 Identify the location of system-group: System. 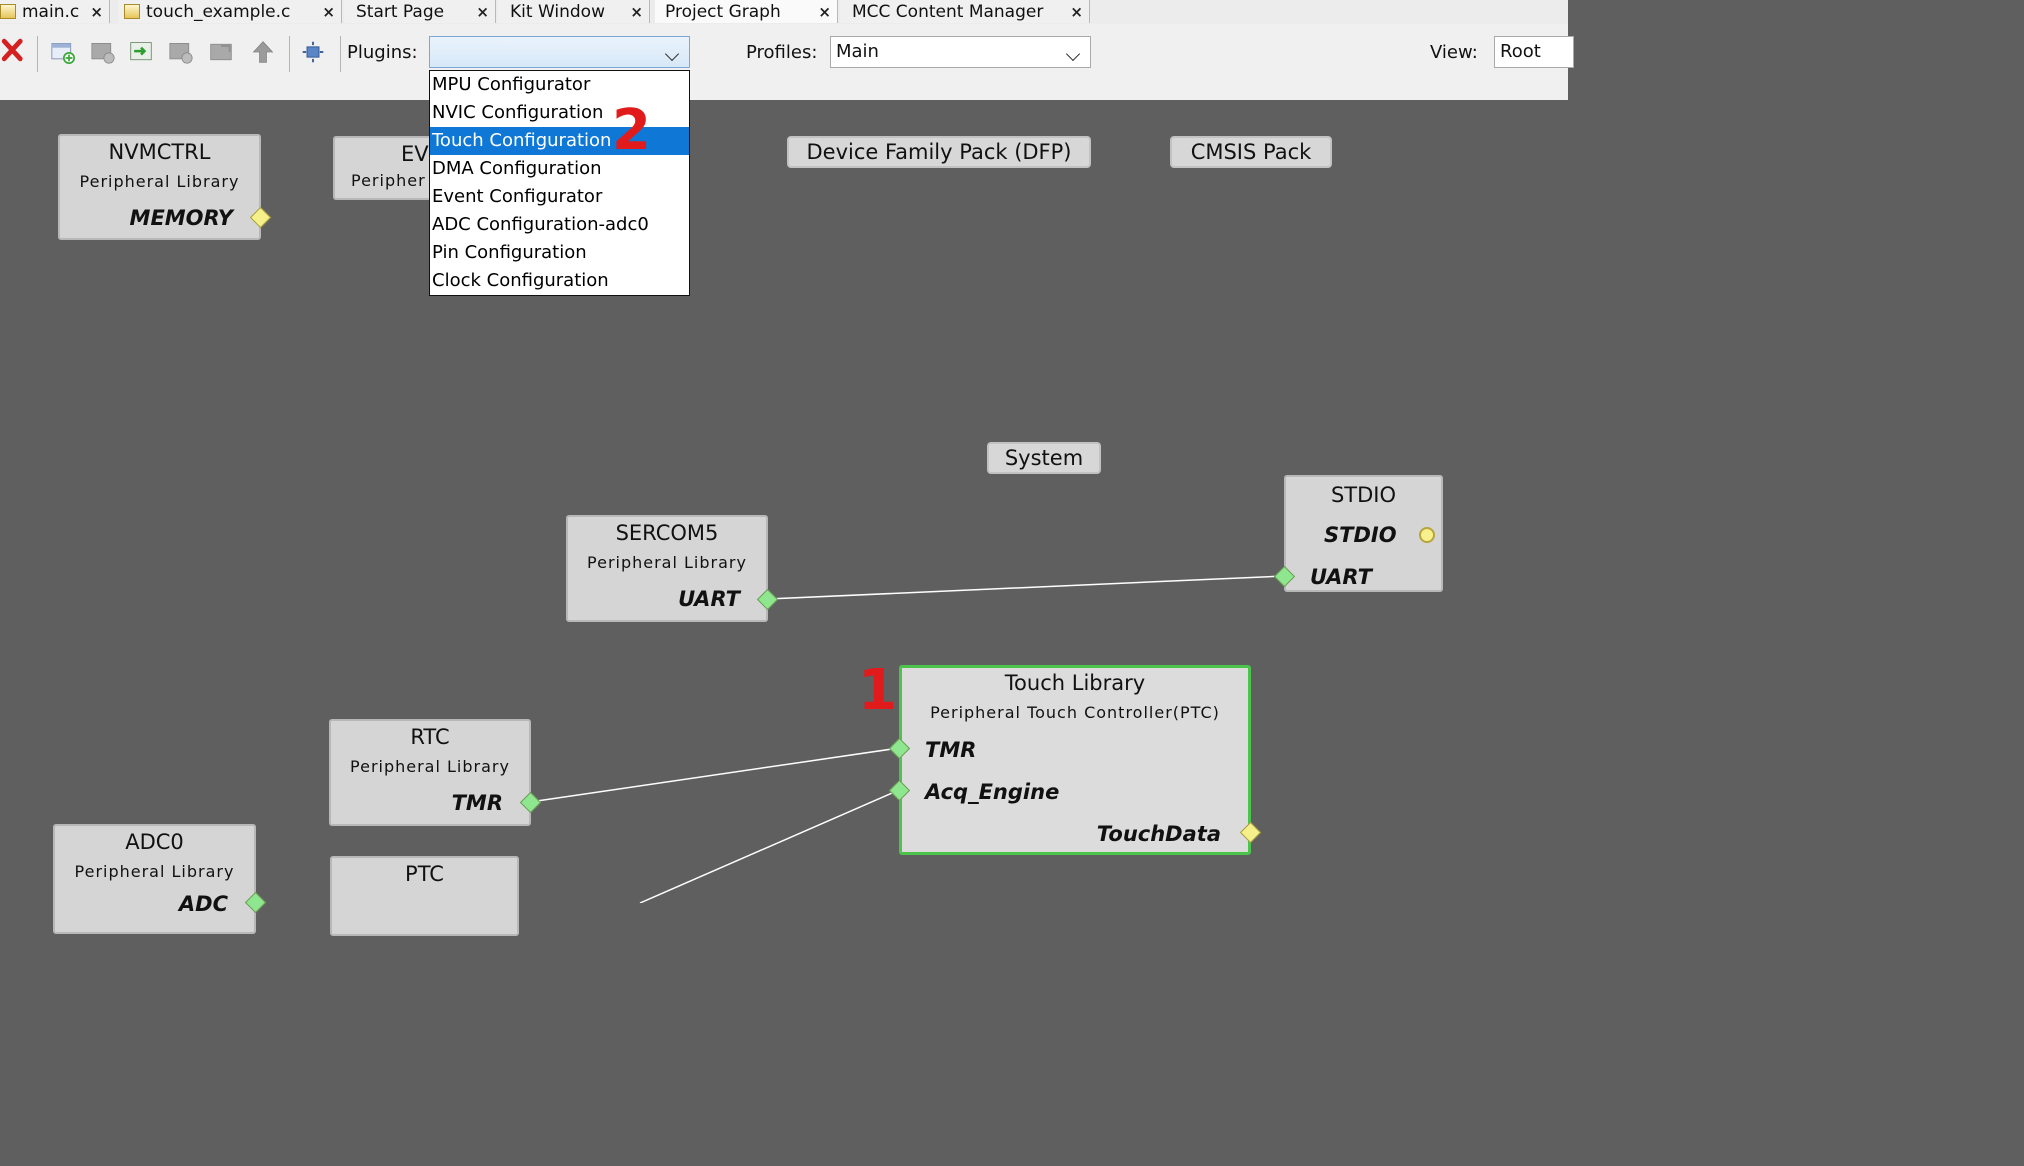
(1044, 458).